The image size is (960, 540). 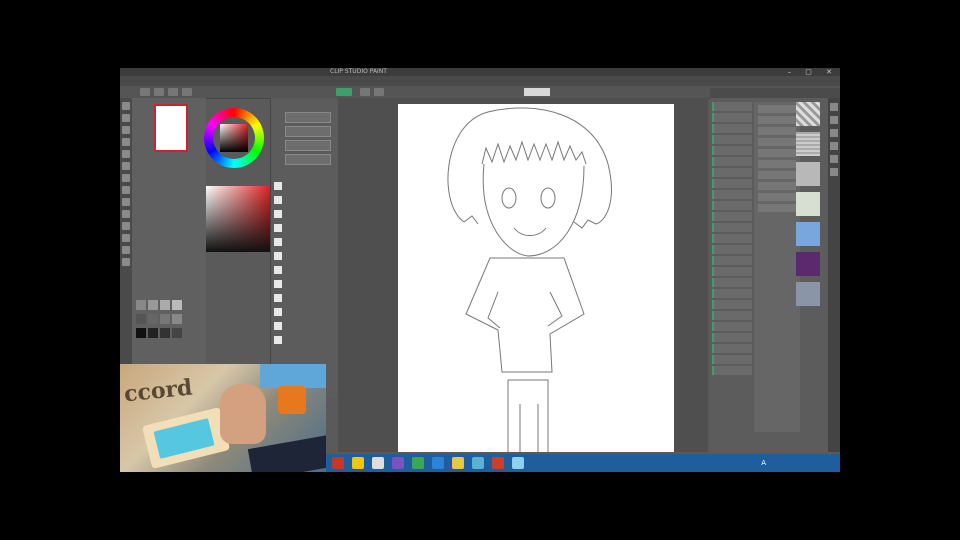 I want to click on open-icon, so click(x=159, y=92).